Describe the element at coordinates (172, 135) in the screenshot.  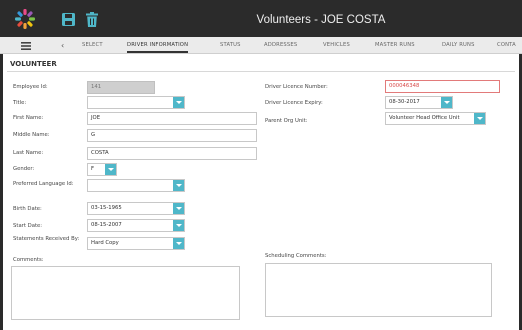
I see `middle-name-field: G` at that location.